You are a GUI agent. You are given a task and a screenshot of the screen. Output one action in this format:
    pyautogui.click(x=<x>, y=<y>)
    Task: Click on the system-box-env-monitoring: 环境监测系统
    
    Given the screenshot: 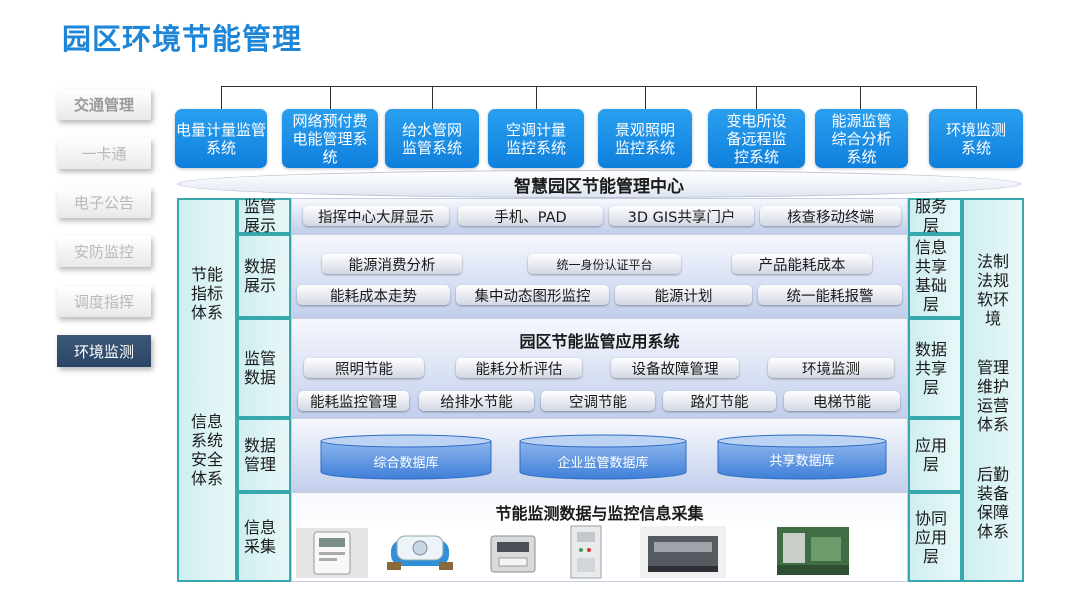 What is the action you would take?
    pyautogui.click(x=976, y=138)
    